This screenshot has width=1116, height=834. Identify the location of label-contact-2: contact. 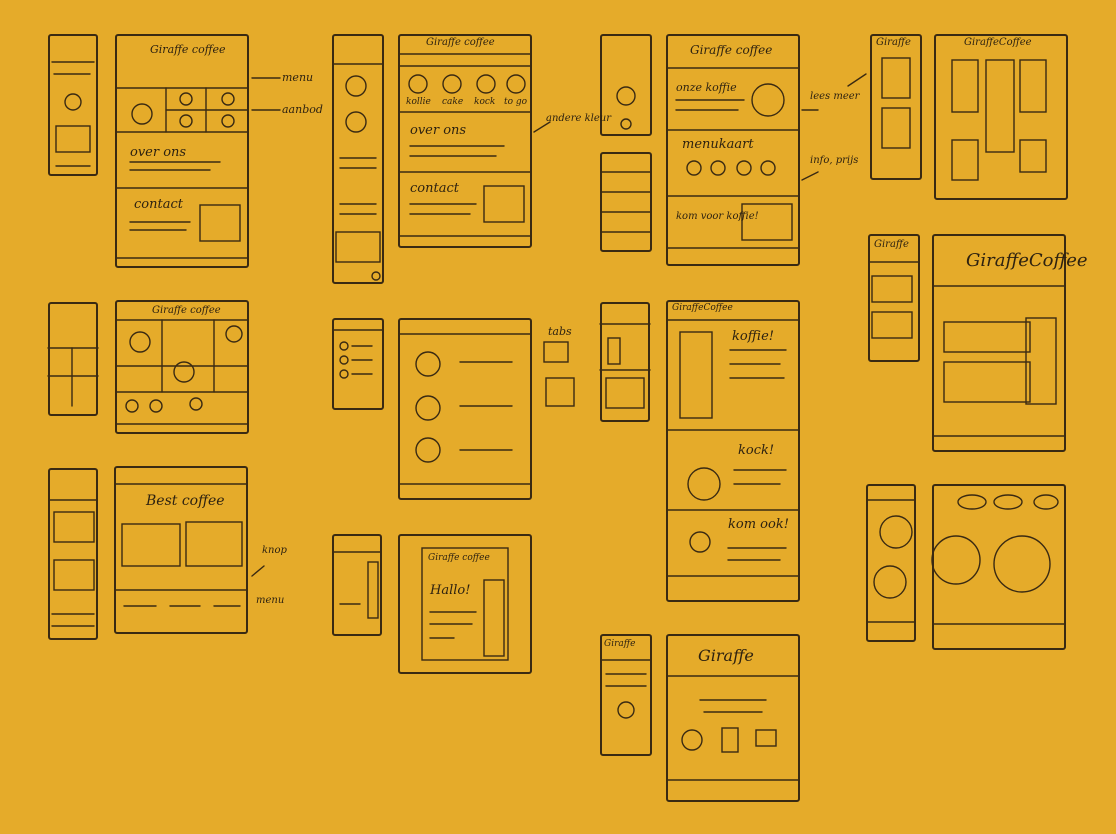
(434, 188).